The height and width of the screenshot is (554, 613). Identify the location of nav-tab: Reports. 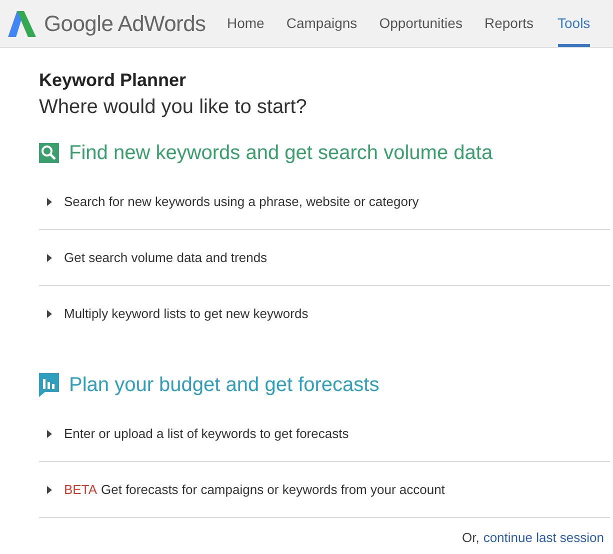
(509, 23).